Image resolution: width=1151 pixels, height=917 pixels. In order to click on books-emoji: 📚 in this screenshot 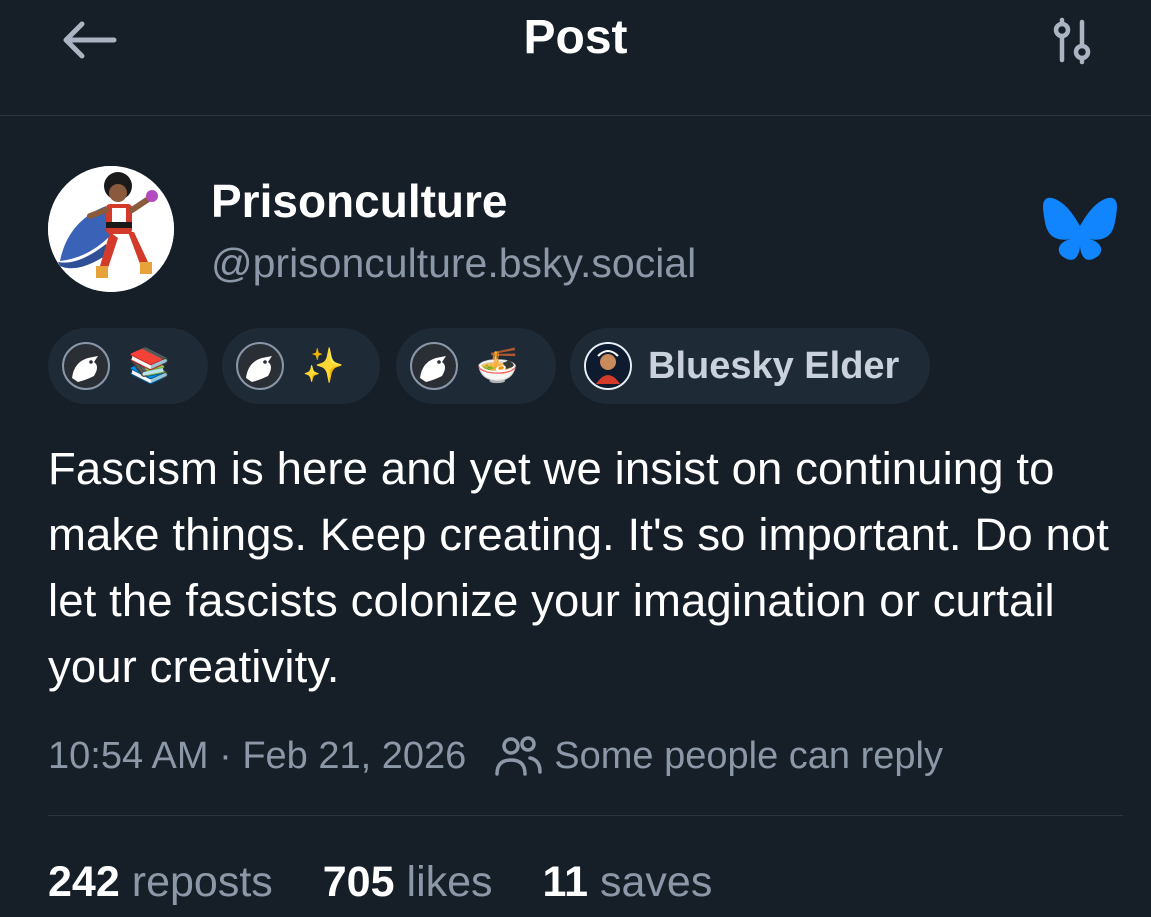, I will do `click(149, 366)`.